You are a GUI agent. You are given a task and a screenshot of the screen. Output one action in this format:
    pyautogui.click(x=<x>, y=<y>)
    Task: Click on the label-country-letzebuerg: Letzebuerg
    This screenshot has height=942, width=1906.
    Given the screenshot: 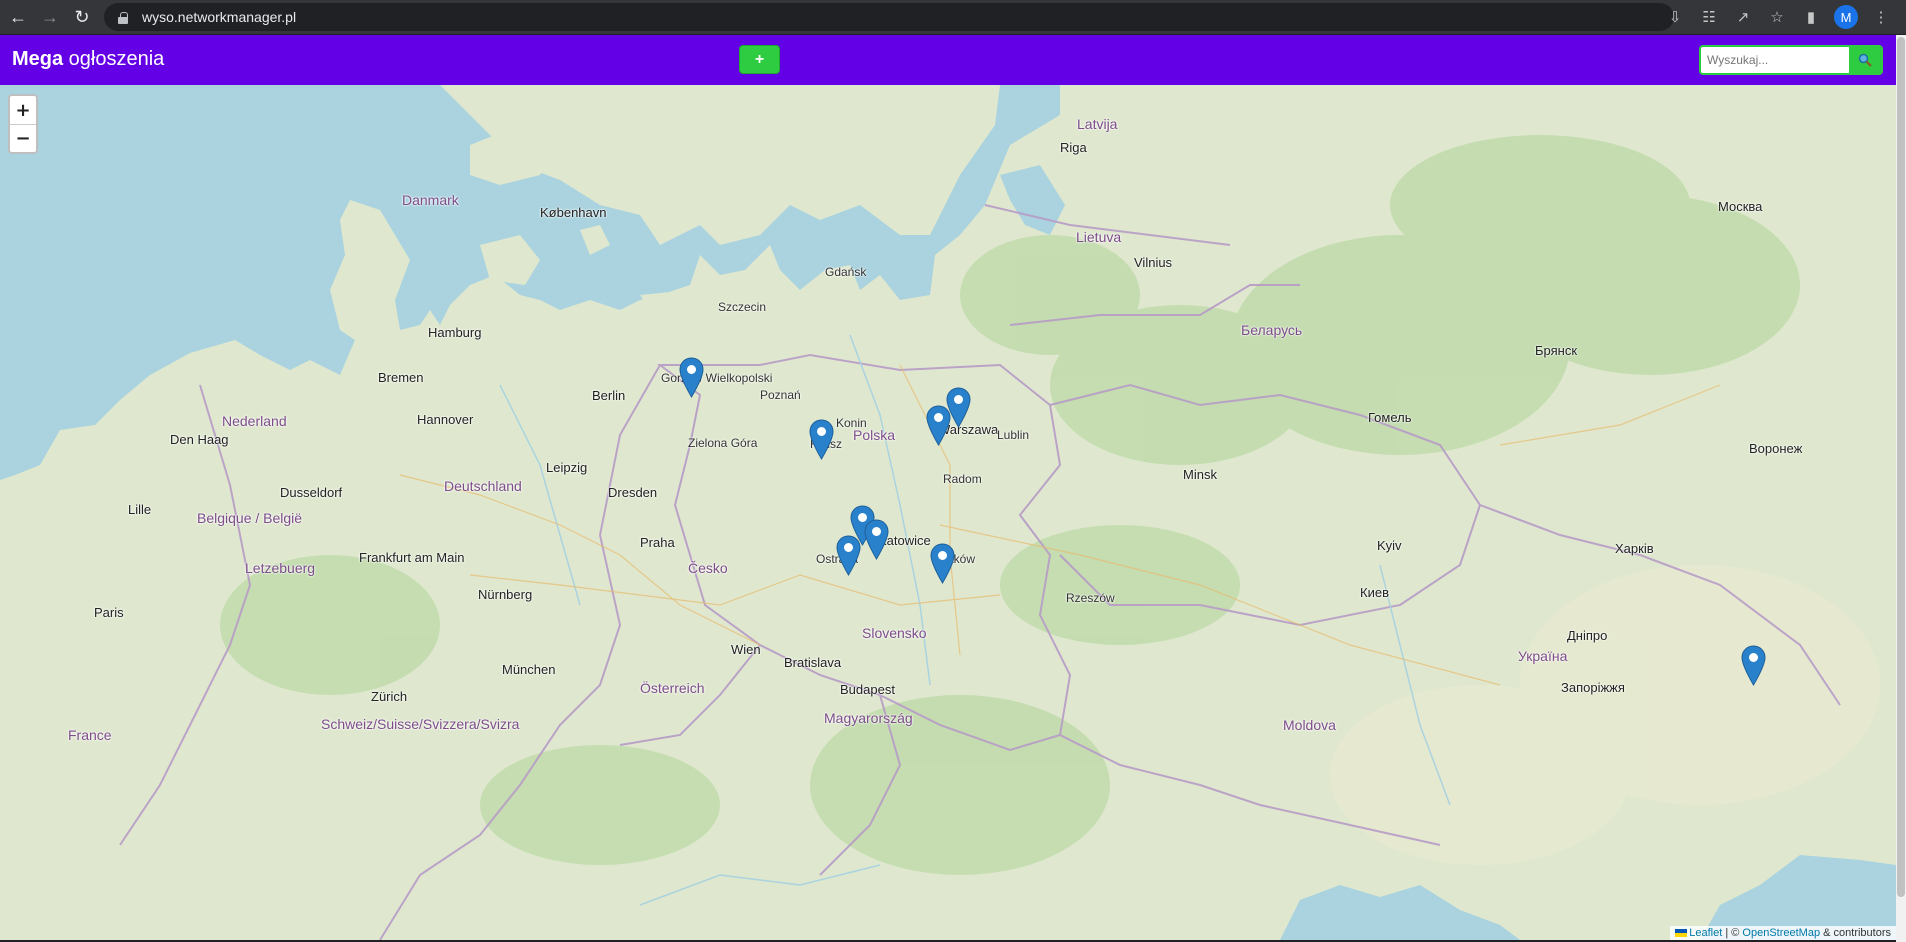 What is the action you would take?
    pyautogui.click(x=280, y=568)
    